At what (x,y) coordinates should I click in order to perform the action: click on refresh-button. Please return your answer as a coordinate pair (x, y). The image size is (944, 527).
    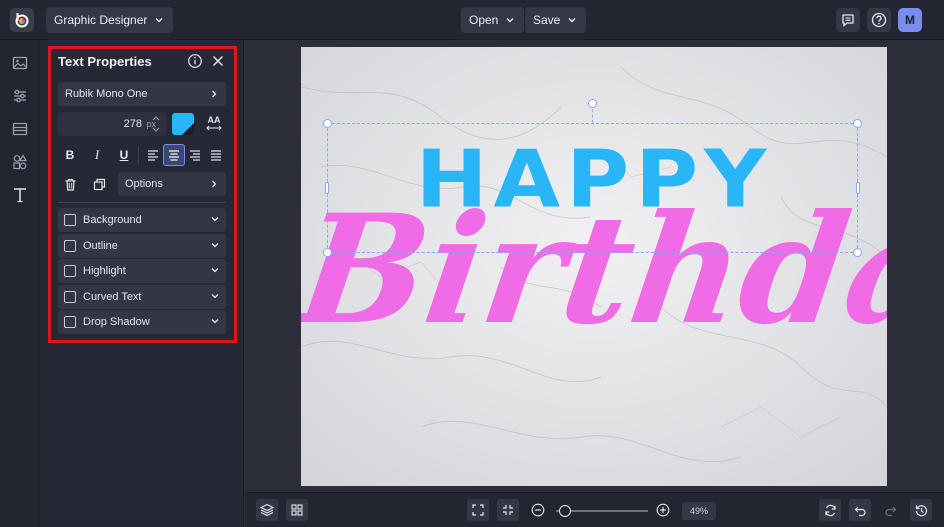
    Looking at the image, I should click on (830, 510).